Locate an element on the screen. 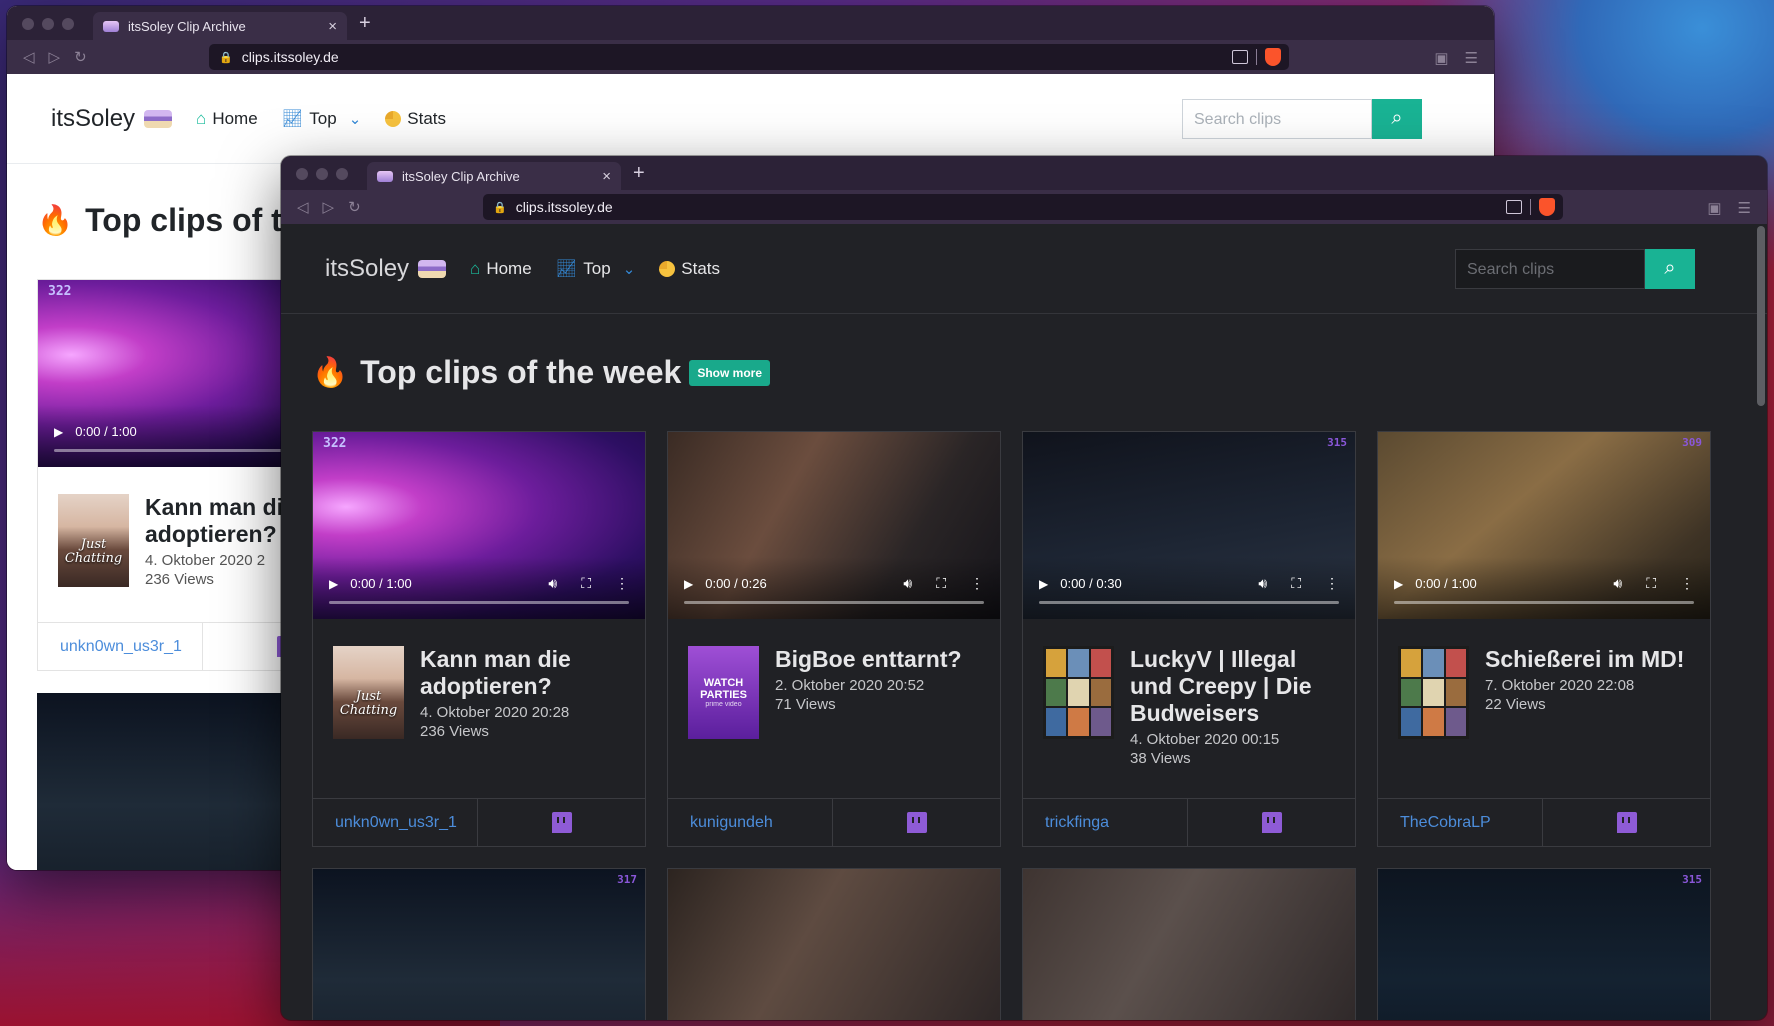 The image size is (1774, 1026). video-player: 322 ▶ 0:00 / 1:00 🔊︎ ⛶ ⋮ is located at coordinates (479, 525).